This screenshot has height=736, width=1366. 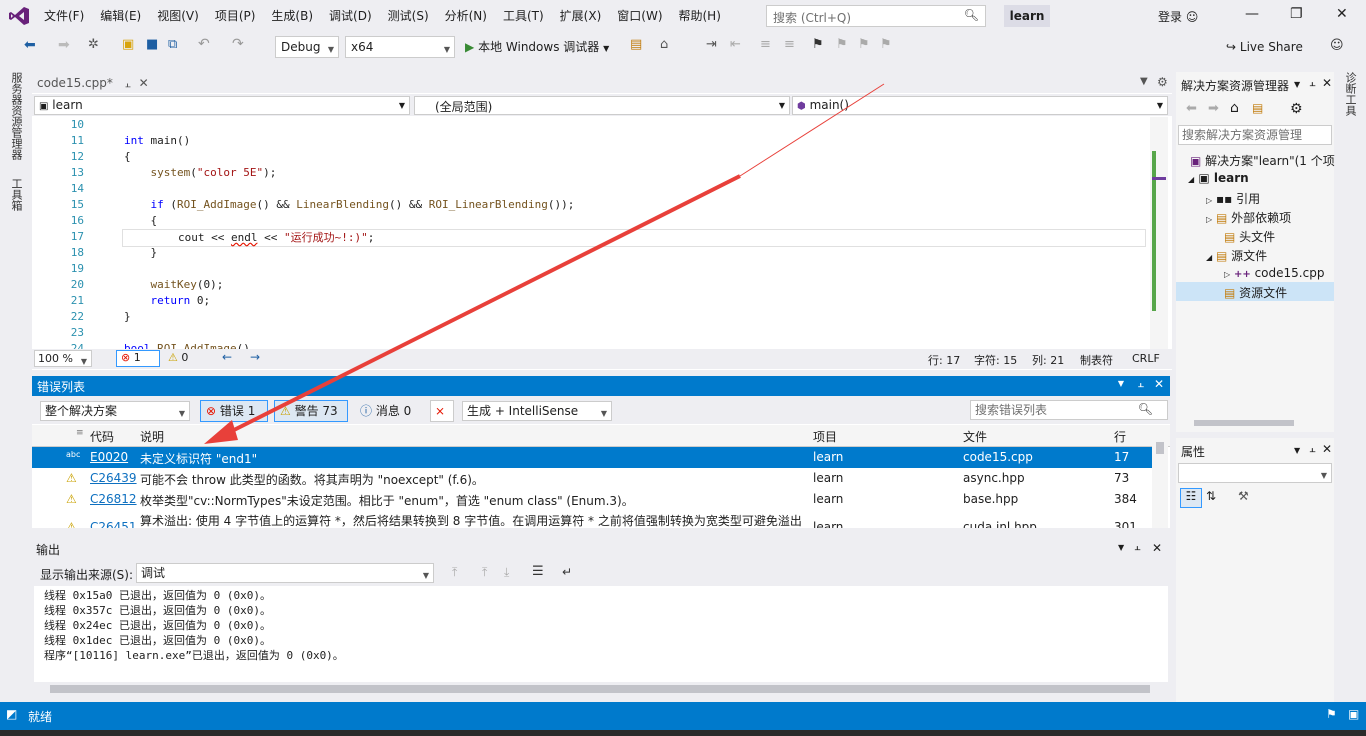 What do you see at coordinates (975, 436) in the screenshot?
I see `column-file: 文件` at bounding box center [975, 436].